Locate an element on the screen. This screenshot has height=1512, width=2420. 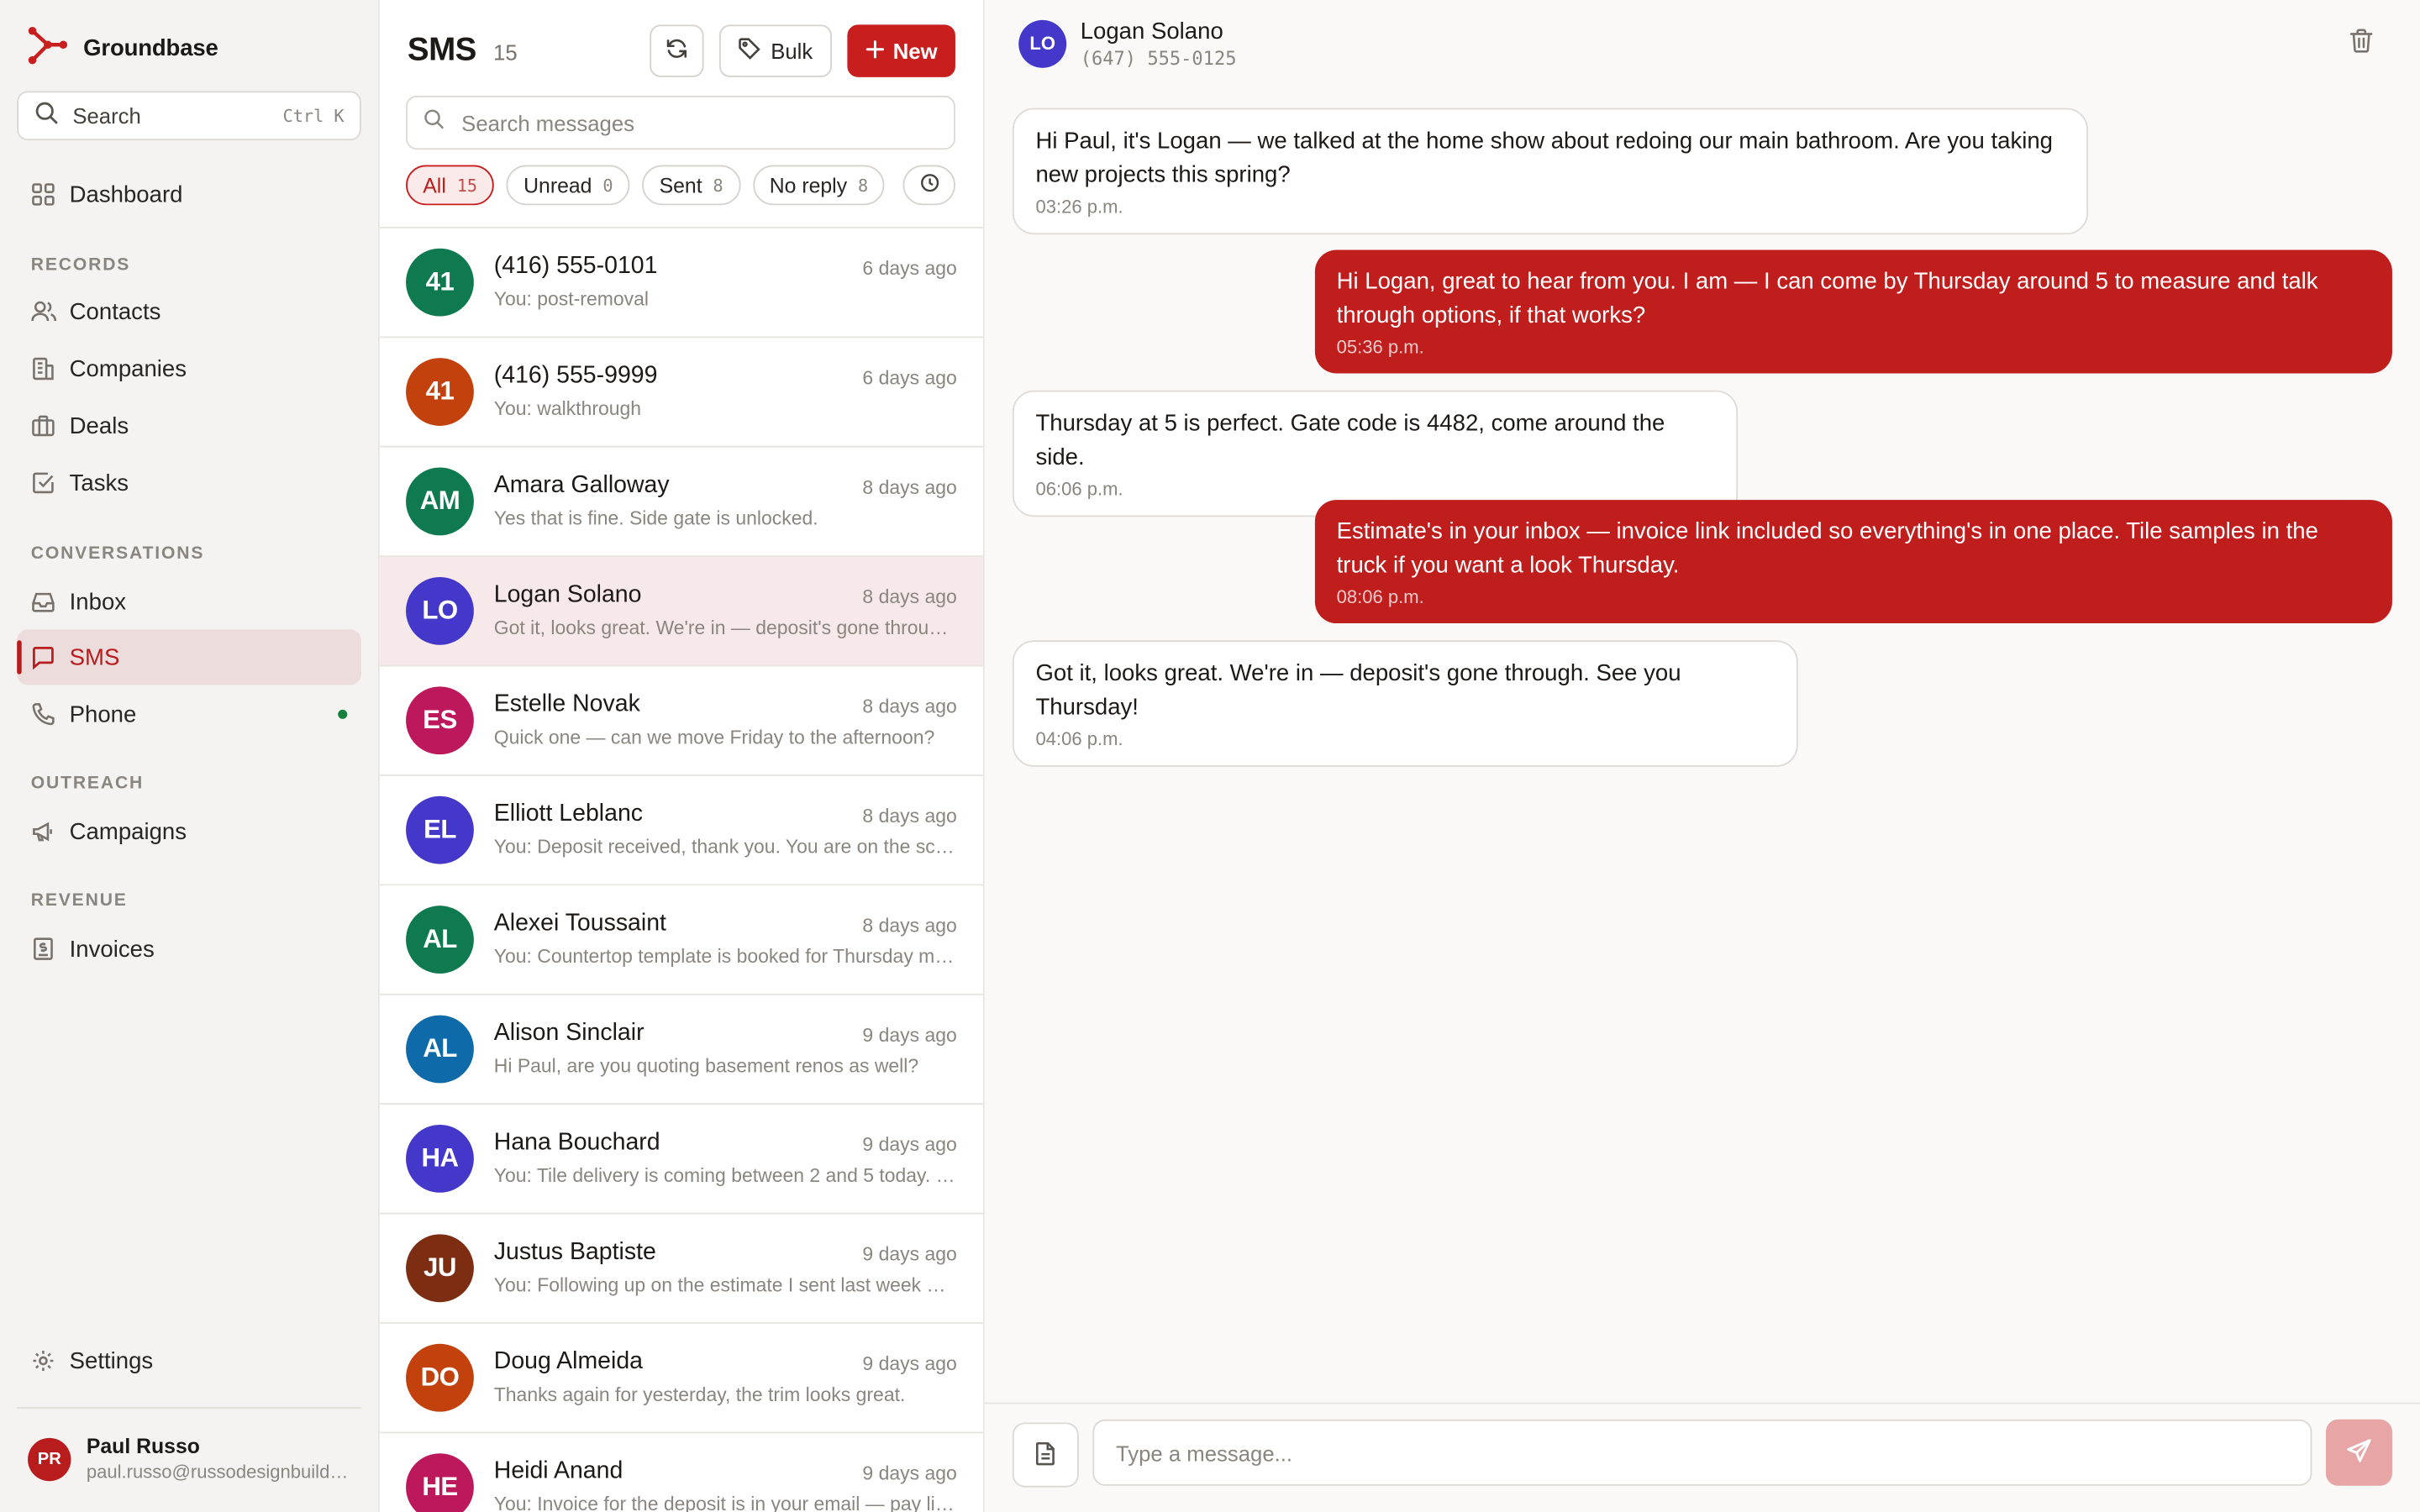
message-input is located at coordinates (1702, 1452).